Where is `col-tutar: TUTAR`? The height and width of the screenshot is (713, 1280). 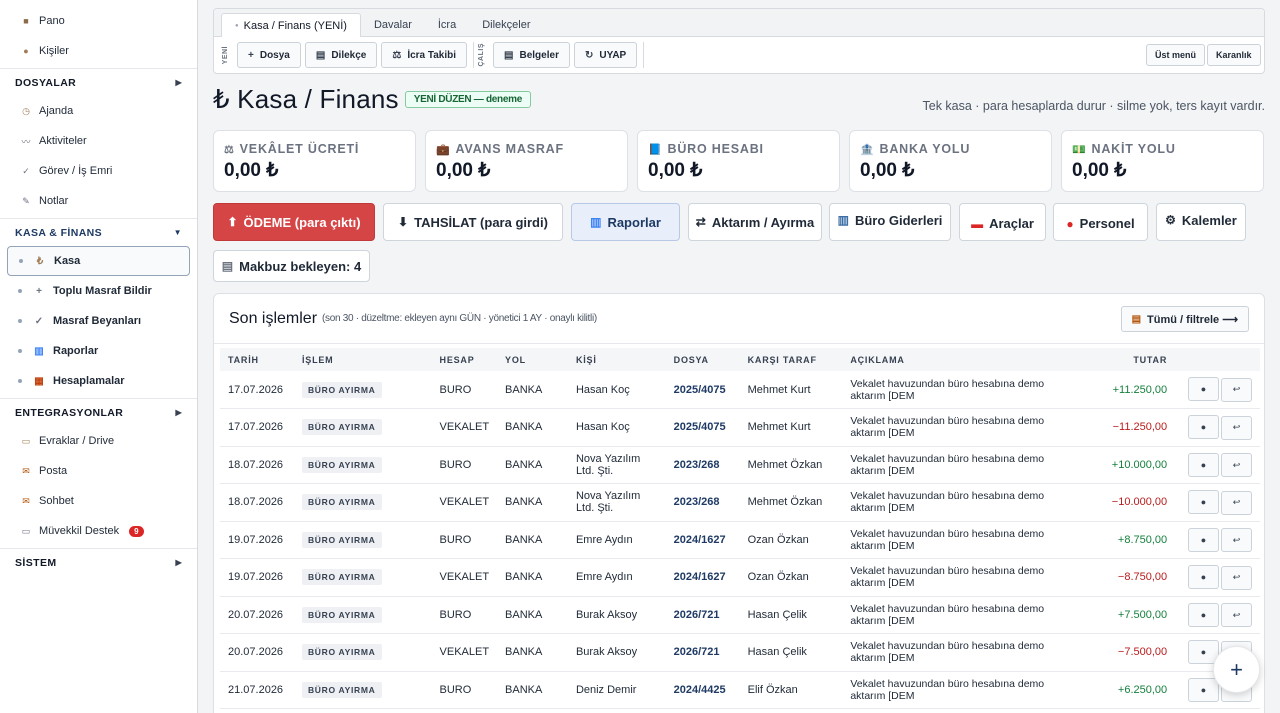
col-tutar: TUTAR is located at coordinates (1114, 359).